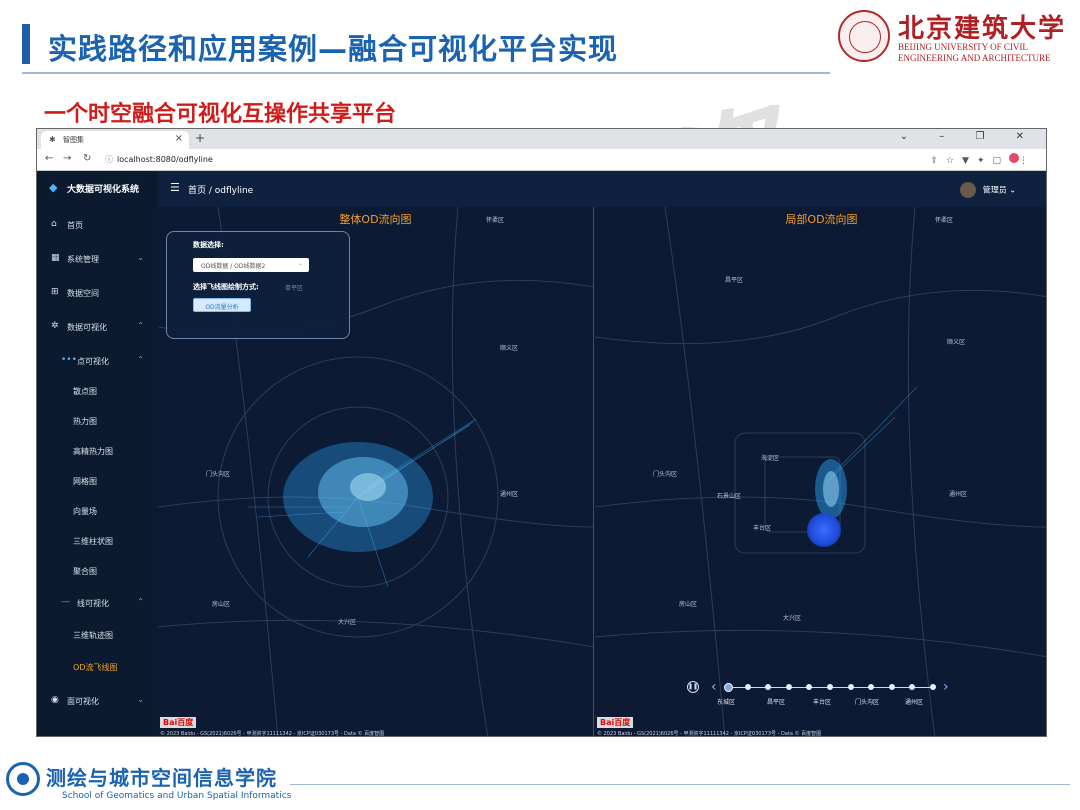  What do you see at coordinates (864, 36) in the screenshot?
I see `university-seal-icon` at bounding box center [864, 36].